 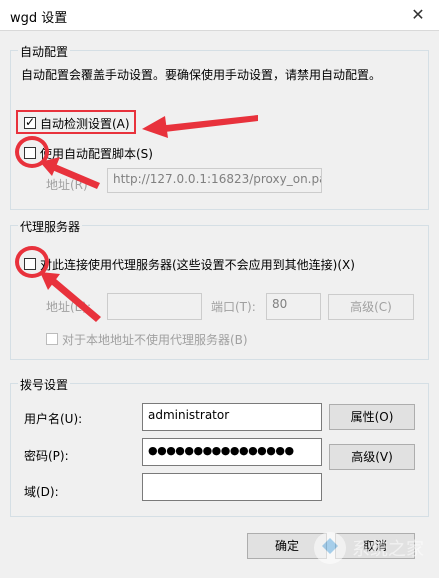 I want to click on watermark-logo: 系统之家, so click(x=369, y=547).